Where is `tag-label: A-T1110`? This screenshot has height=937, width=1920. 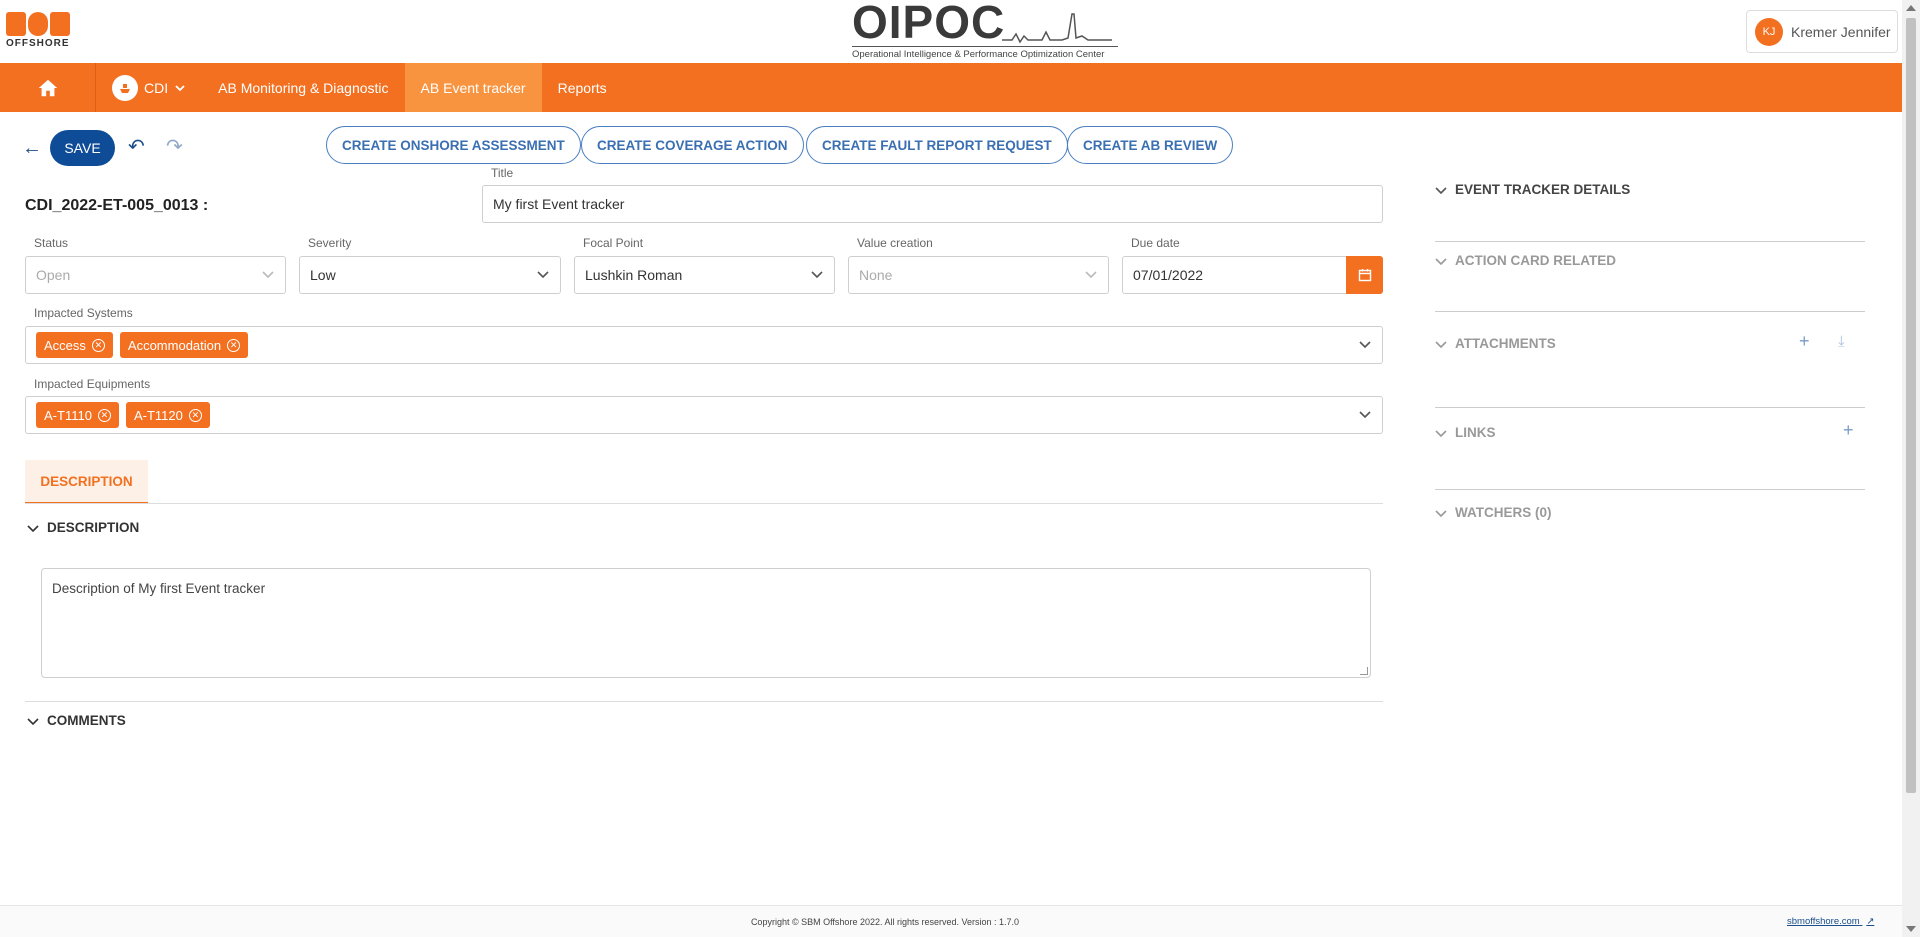
tag-label: A-T1110 is located at coordinates (68, 415).